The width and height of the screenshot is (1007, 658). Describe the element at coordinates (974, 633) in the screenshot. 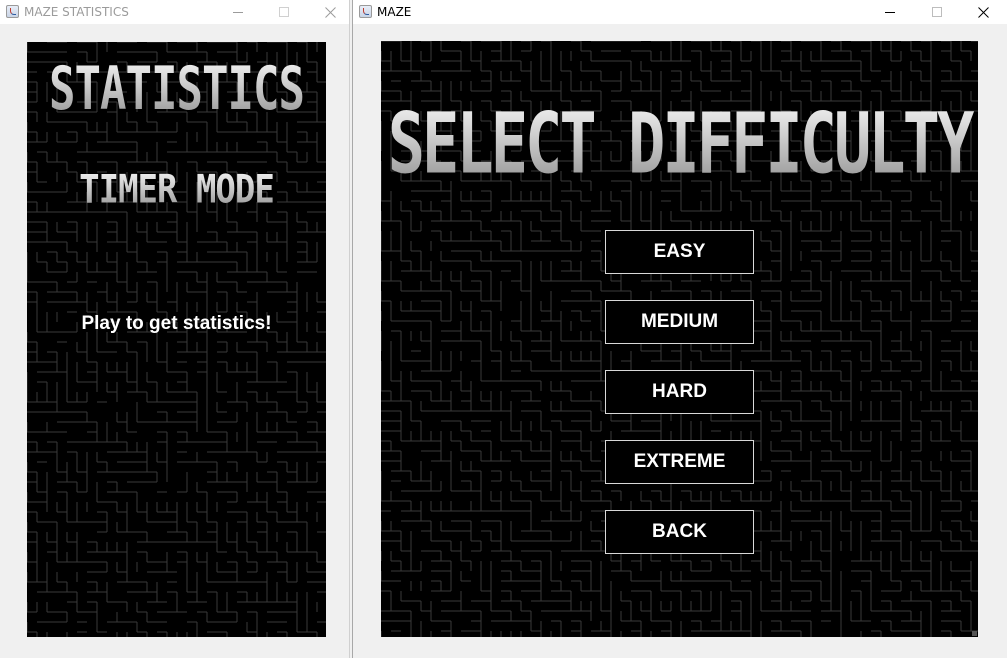

I see `resize-grip` at that location.